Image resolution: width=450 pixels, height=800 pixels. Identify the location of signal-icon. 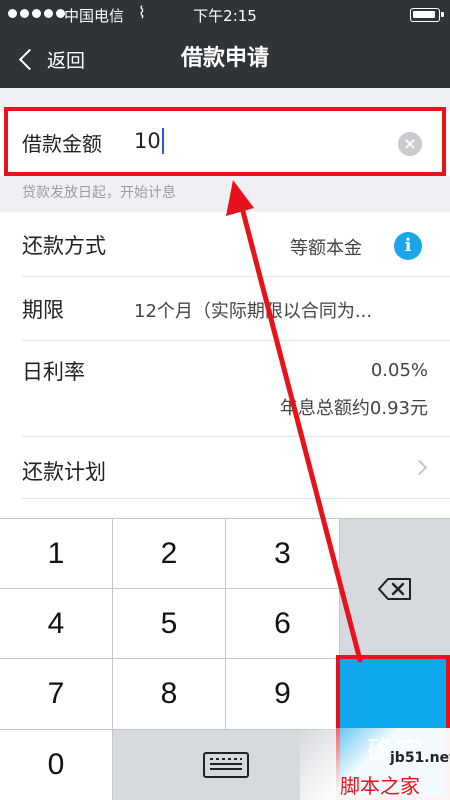
(36, 13).